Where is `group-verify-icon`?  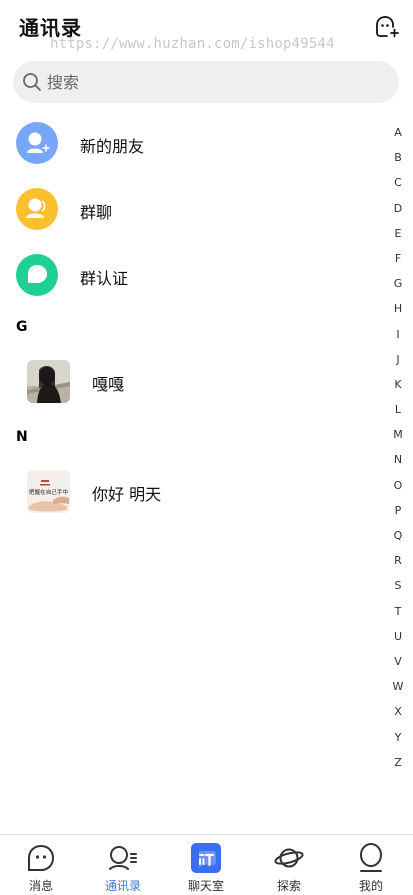
group-verify-icon is located at coordinates (37, 275).